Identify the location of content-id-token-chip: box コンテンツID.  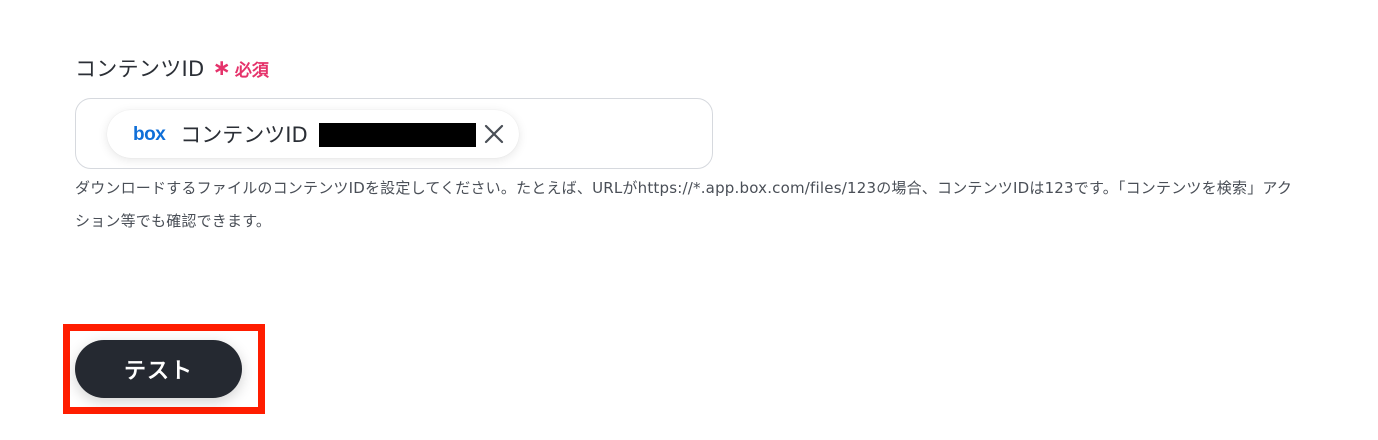
(313, 134).